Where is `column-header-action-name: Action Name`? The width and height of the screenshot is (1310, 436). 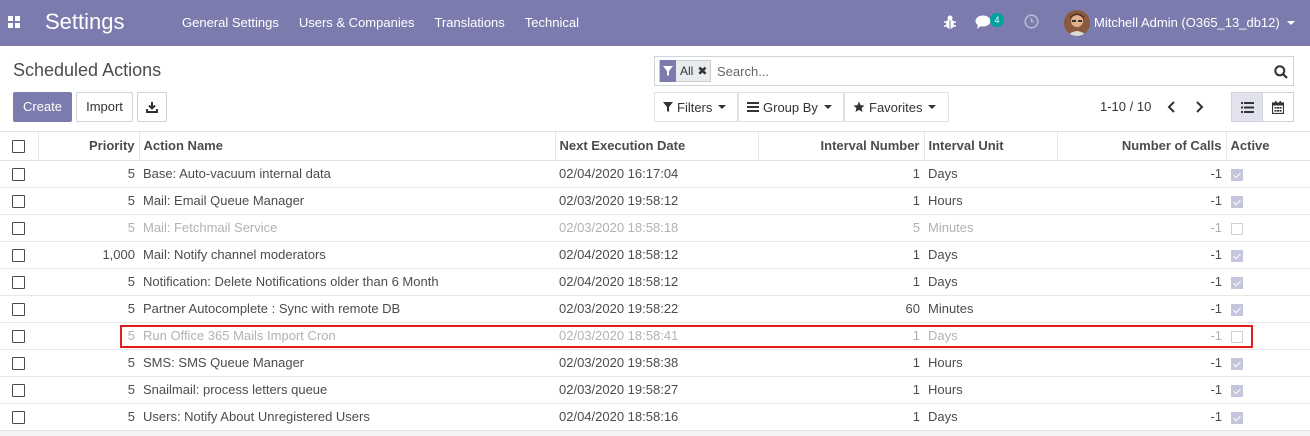
column-header-action-name: Action Name is located at coordinates (346, 146).